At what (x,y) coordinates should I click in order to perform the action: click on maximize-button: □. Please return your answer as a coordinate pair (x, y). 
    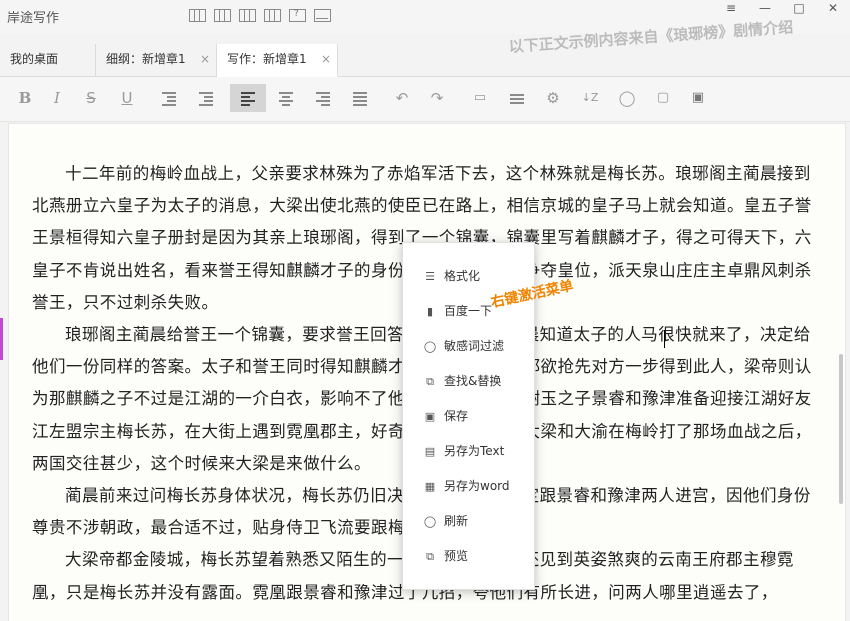
    Looking at the image, I should click on (799, 9).